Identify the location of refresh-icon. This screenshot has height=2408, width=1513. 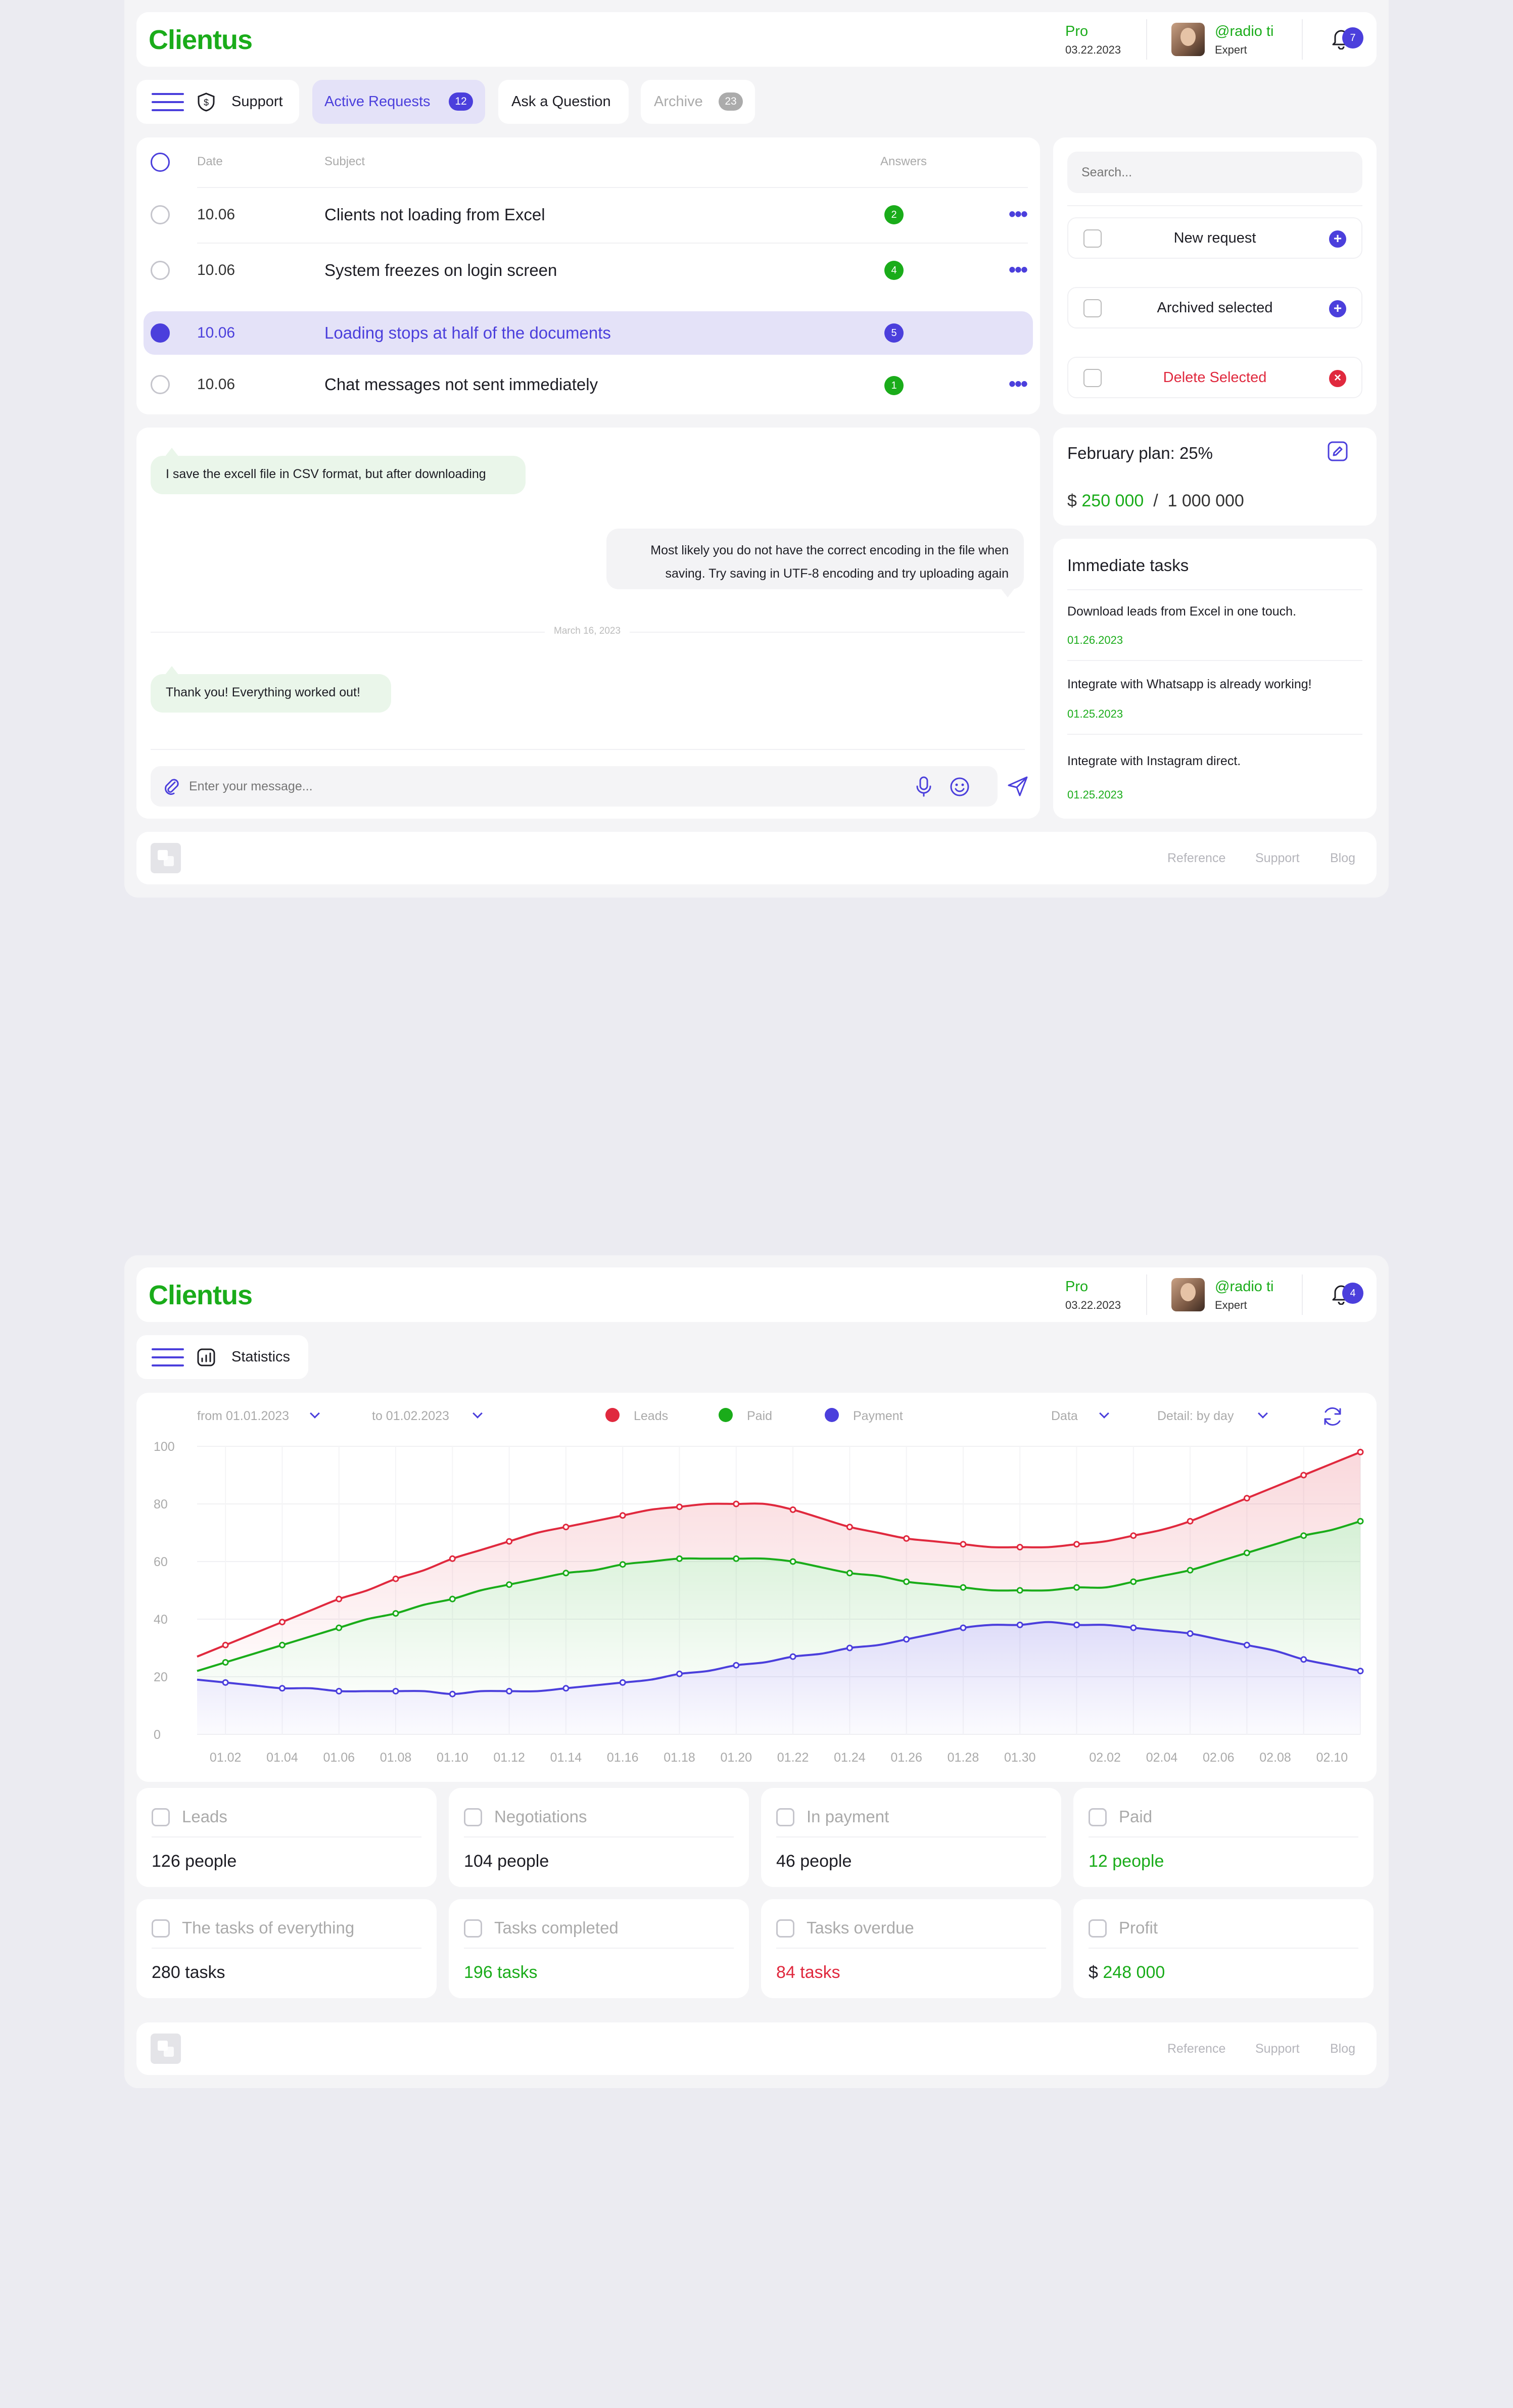
(1332, 1416).